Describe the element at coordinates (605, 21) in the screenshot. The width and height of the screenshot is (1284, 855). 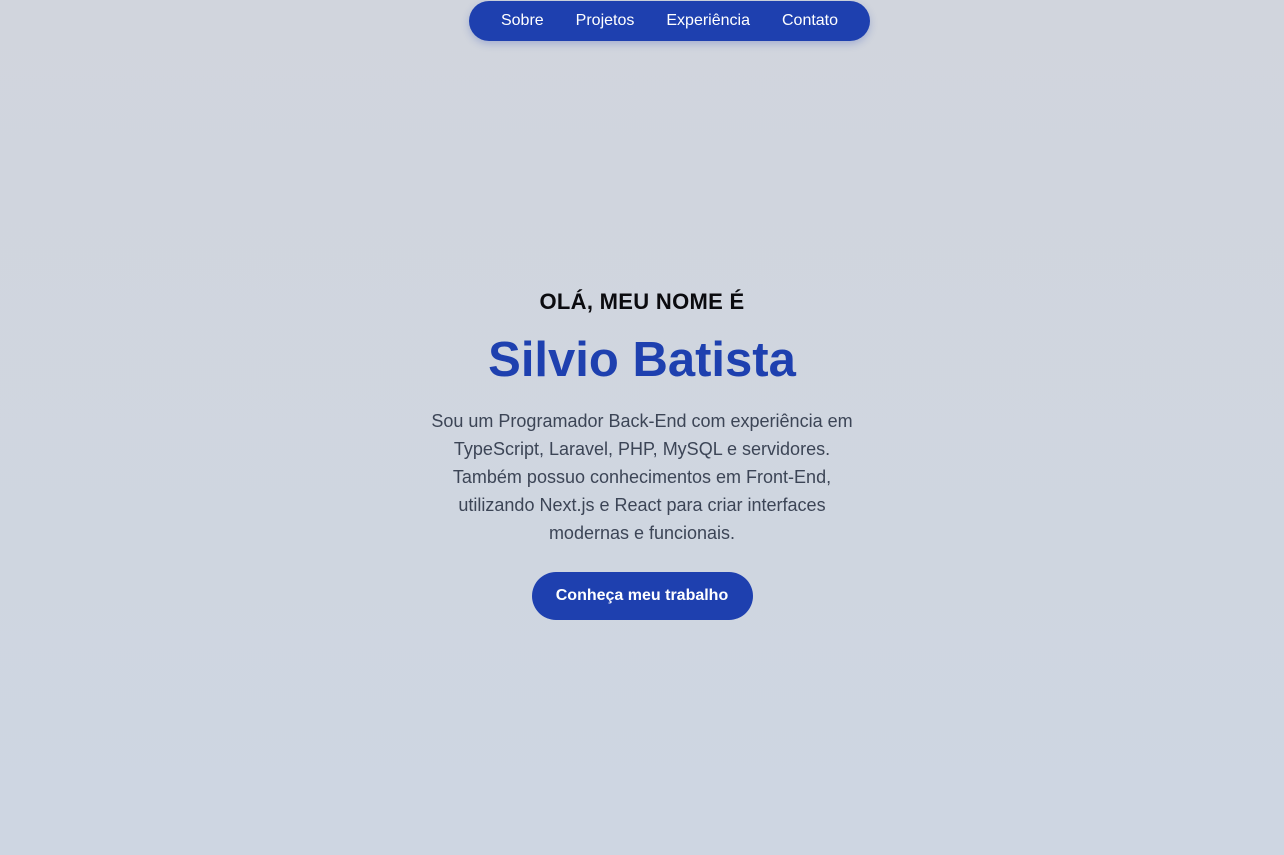
I see `nav-link-projetos: Projetos` at that location.